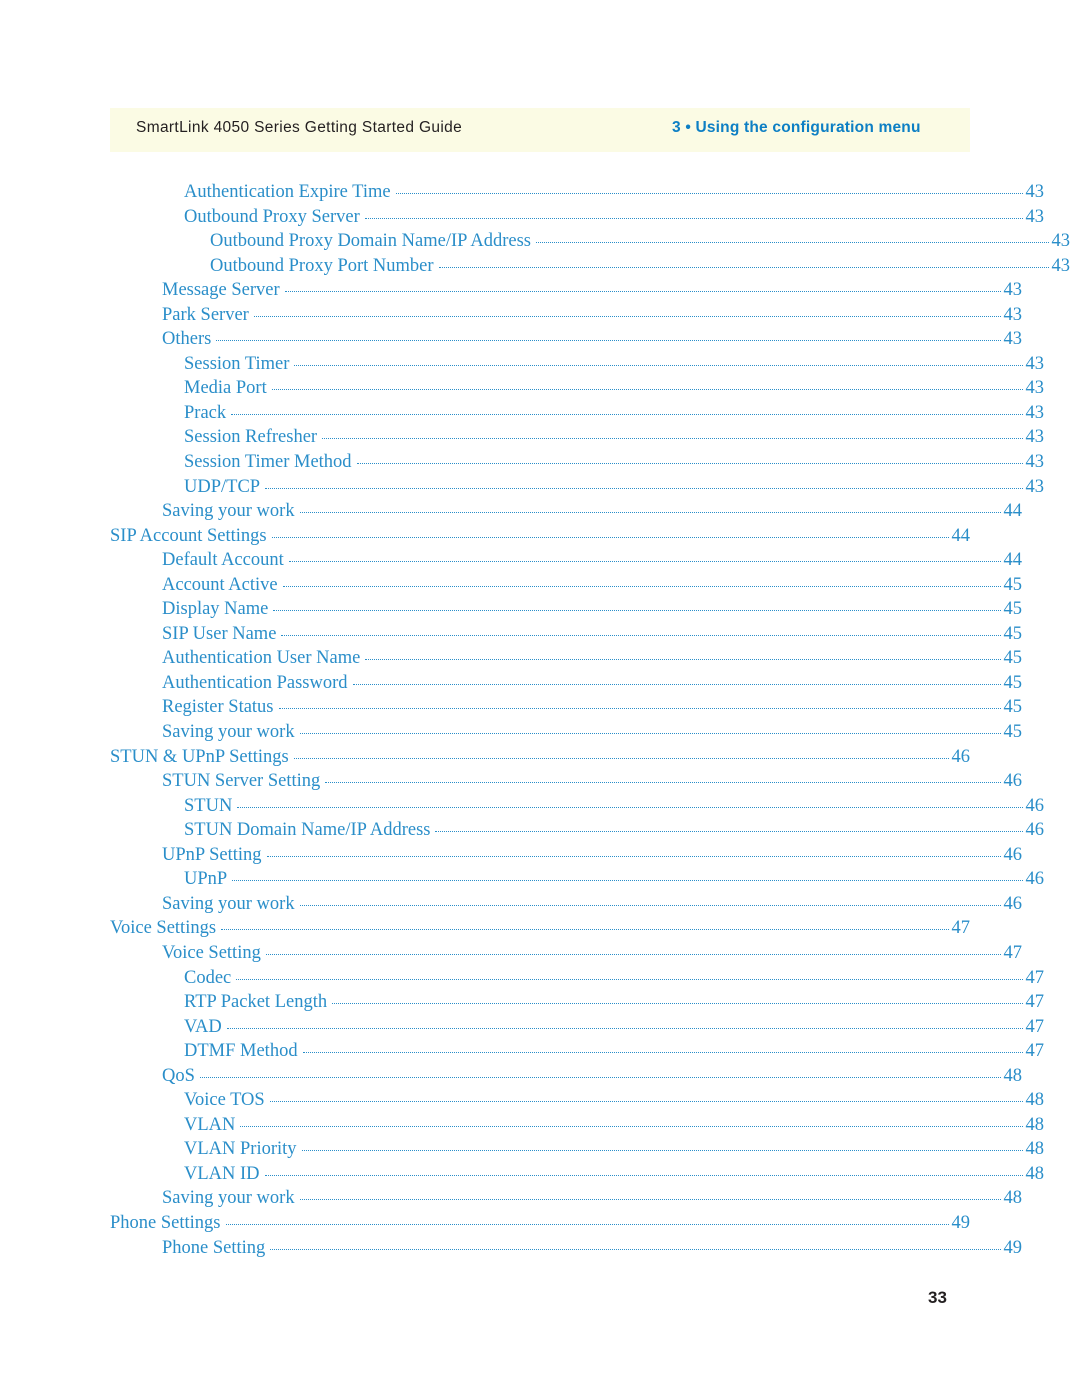 The width and height of the screenshot is (1080, 1397). I want to click on toc-entry: RTP Packet Length 47, so click(577, 1004).